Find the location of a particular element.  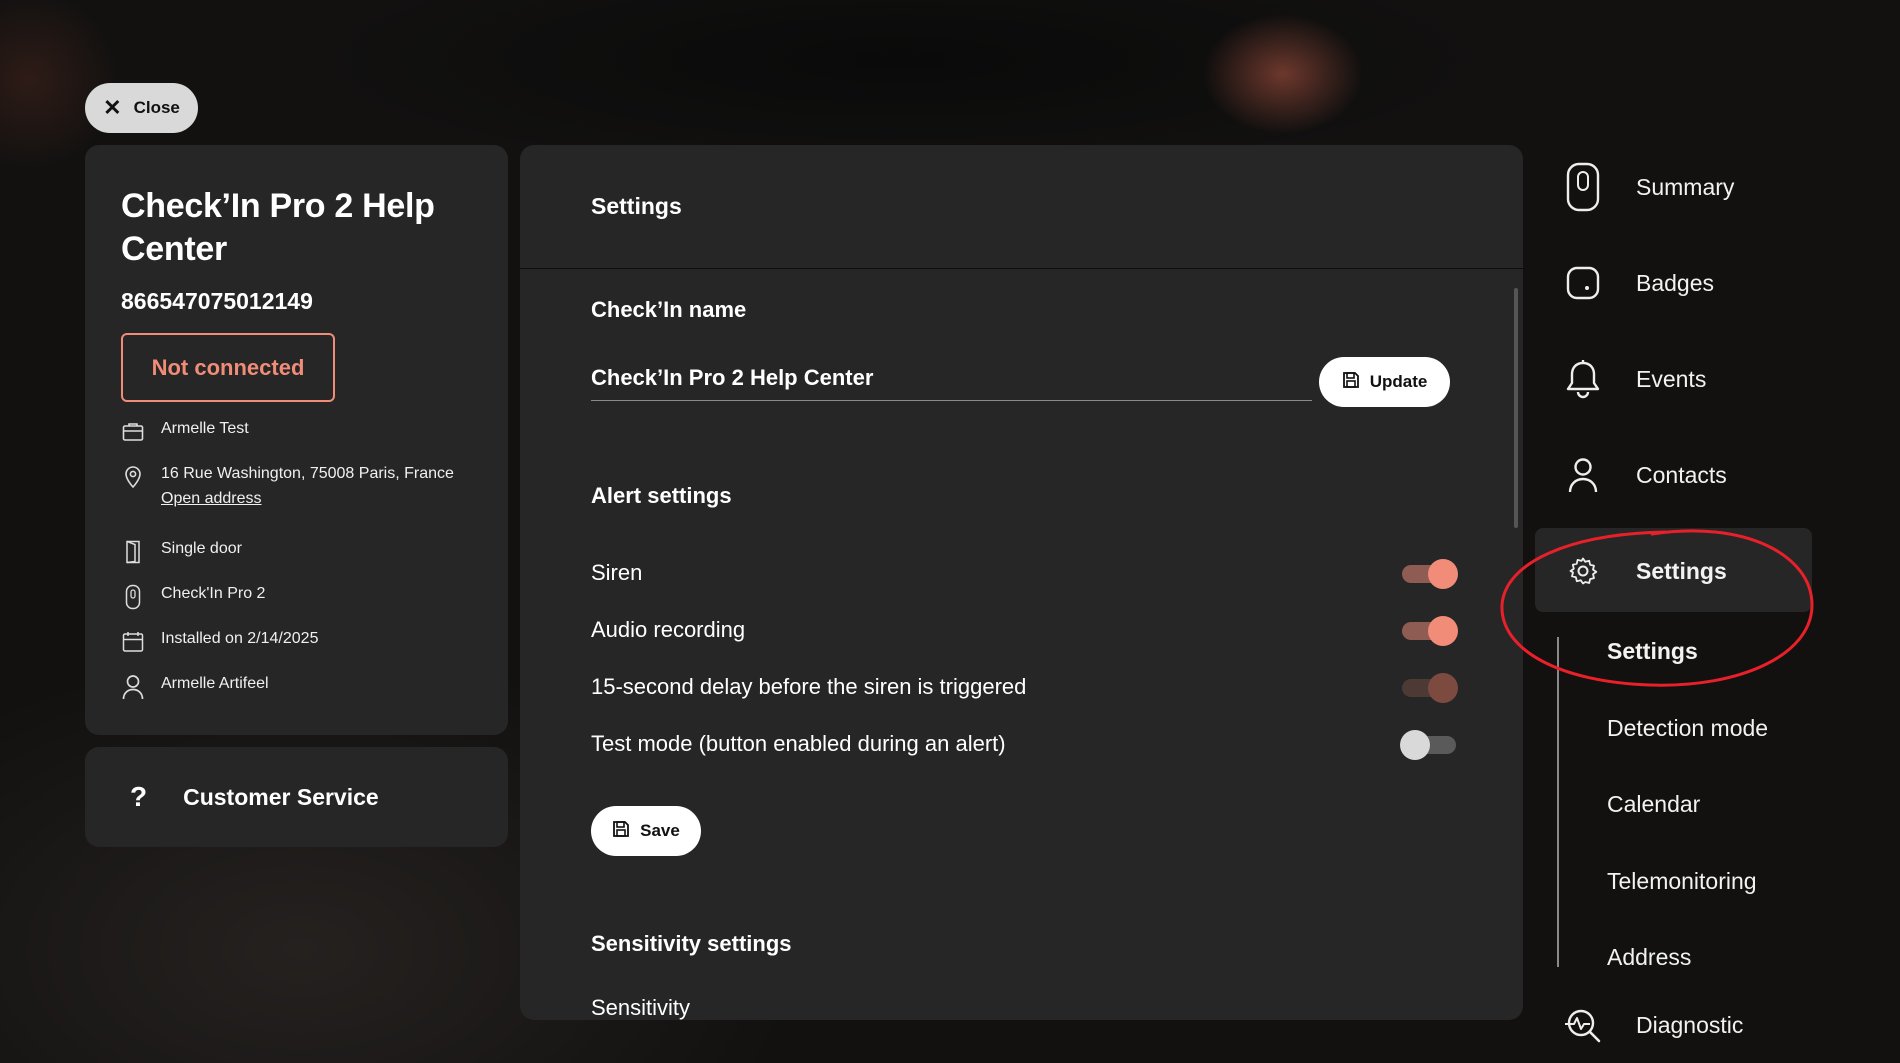

model-text: Check'In Pro 2 is located at coordinates (213, 593).